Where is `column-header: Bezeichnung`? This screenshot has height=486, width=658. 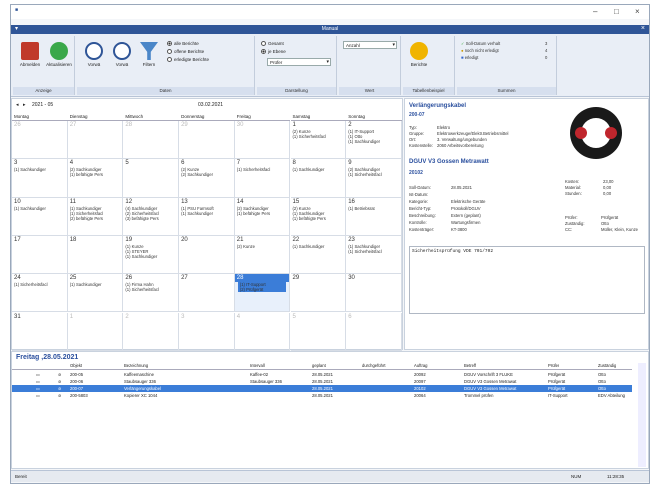
column-header: Bezeichnung is located at coordinates (136, 365).